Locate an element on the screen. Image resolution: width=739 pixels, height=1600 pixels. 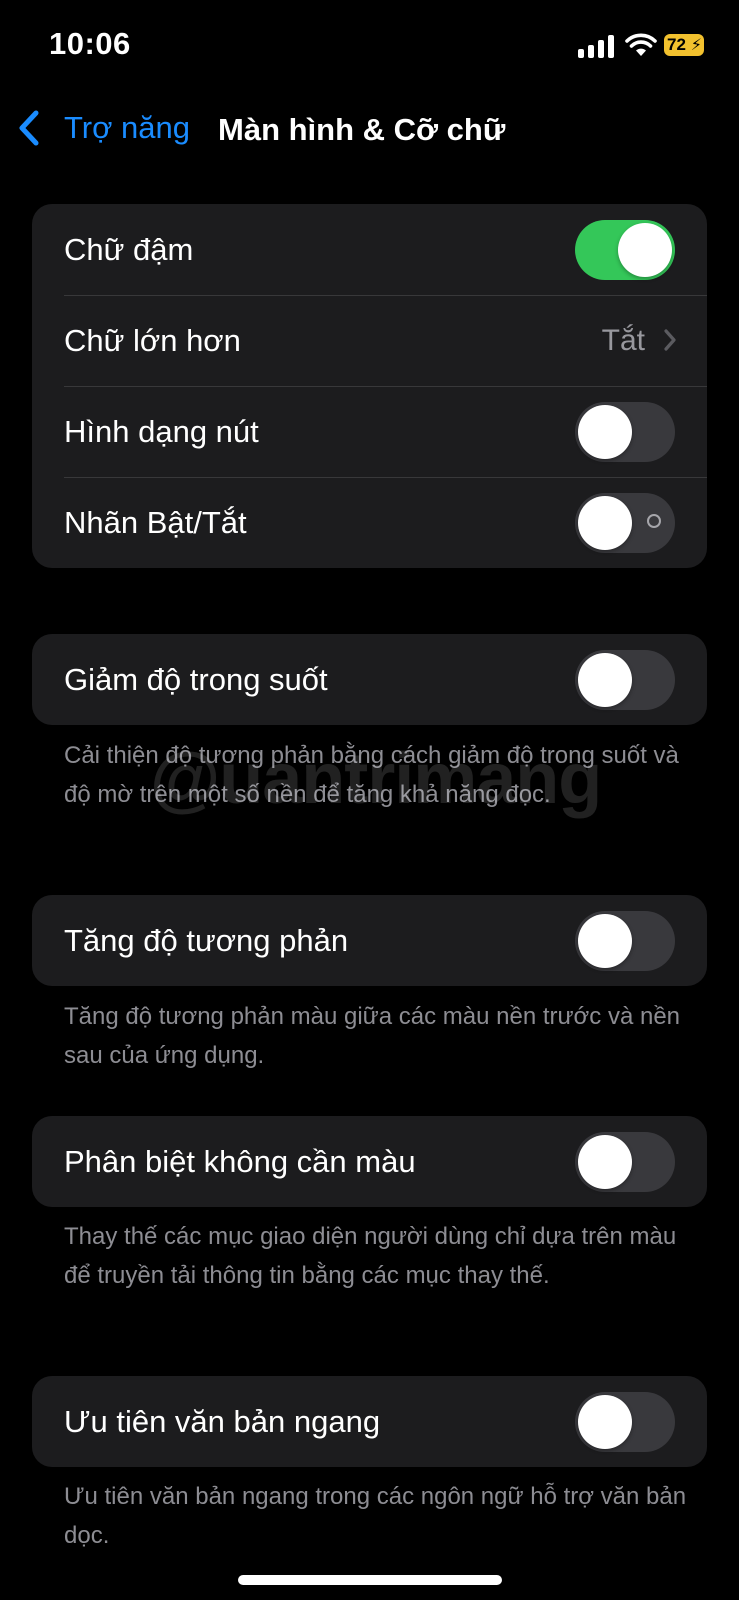
off-label-ring-icon is located at coordinates (654, 521).